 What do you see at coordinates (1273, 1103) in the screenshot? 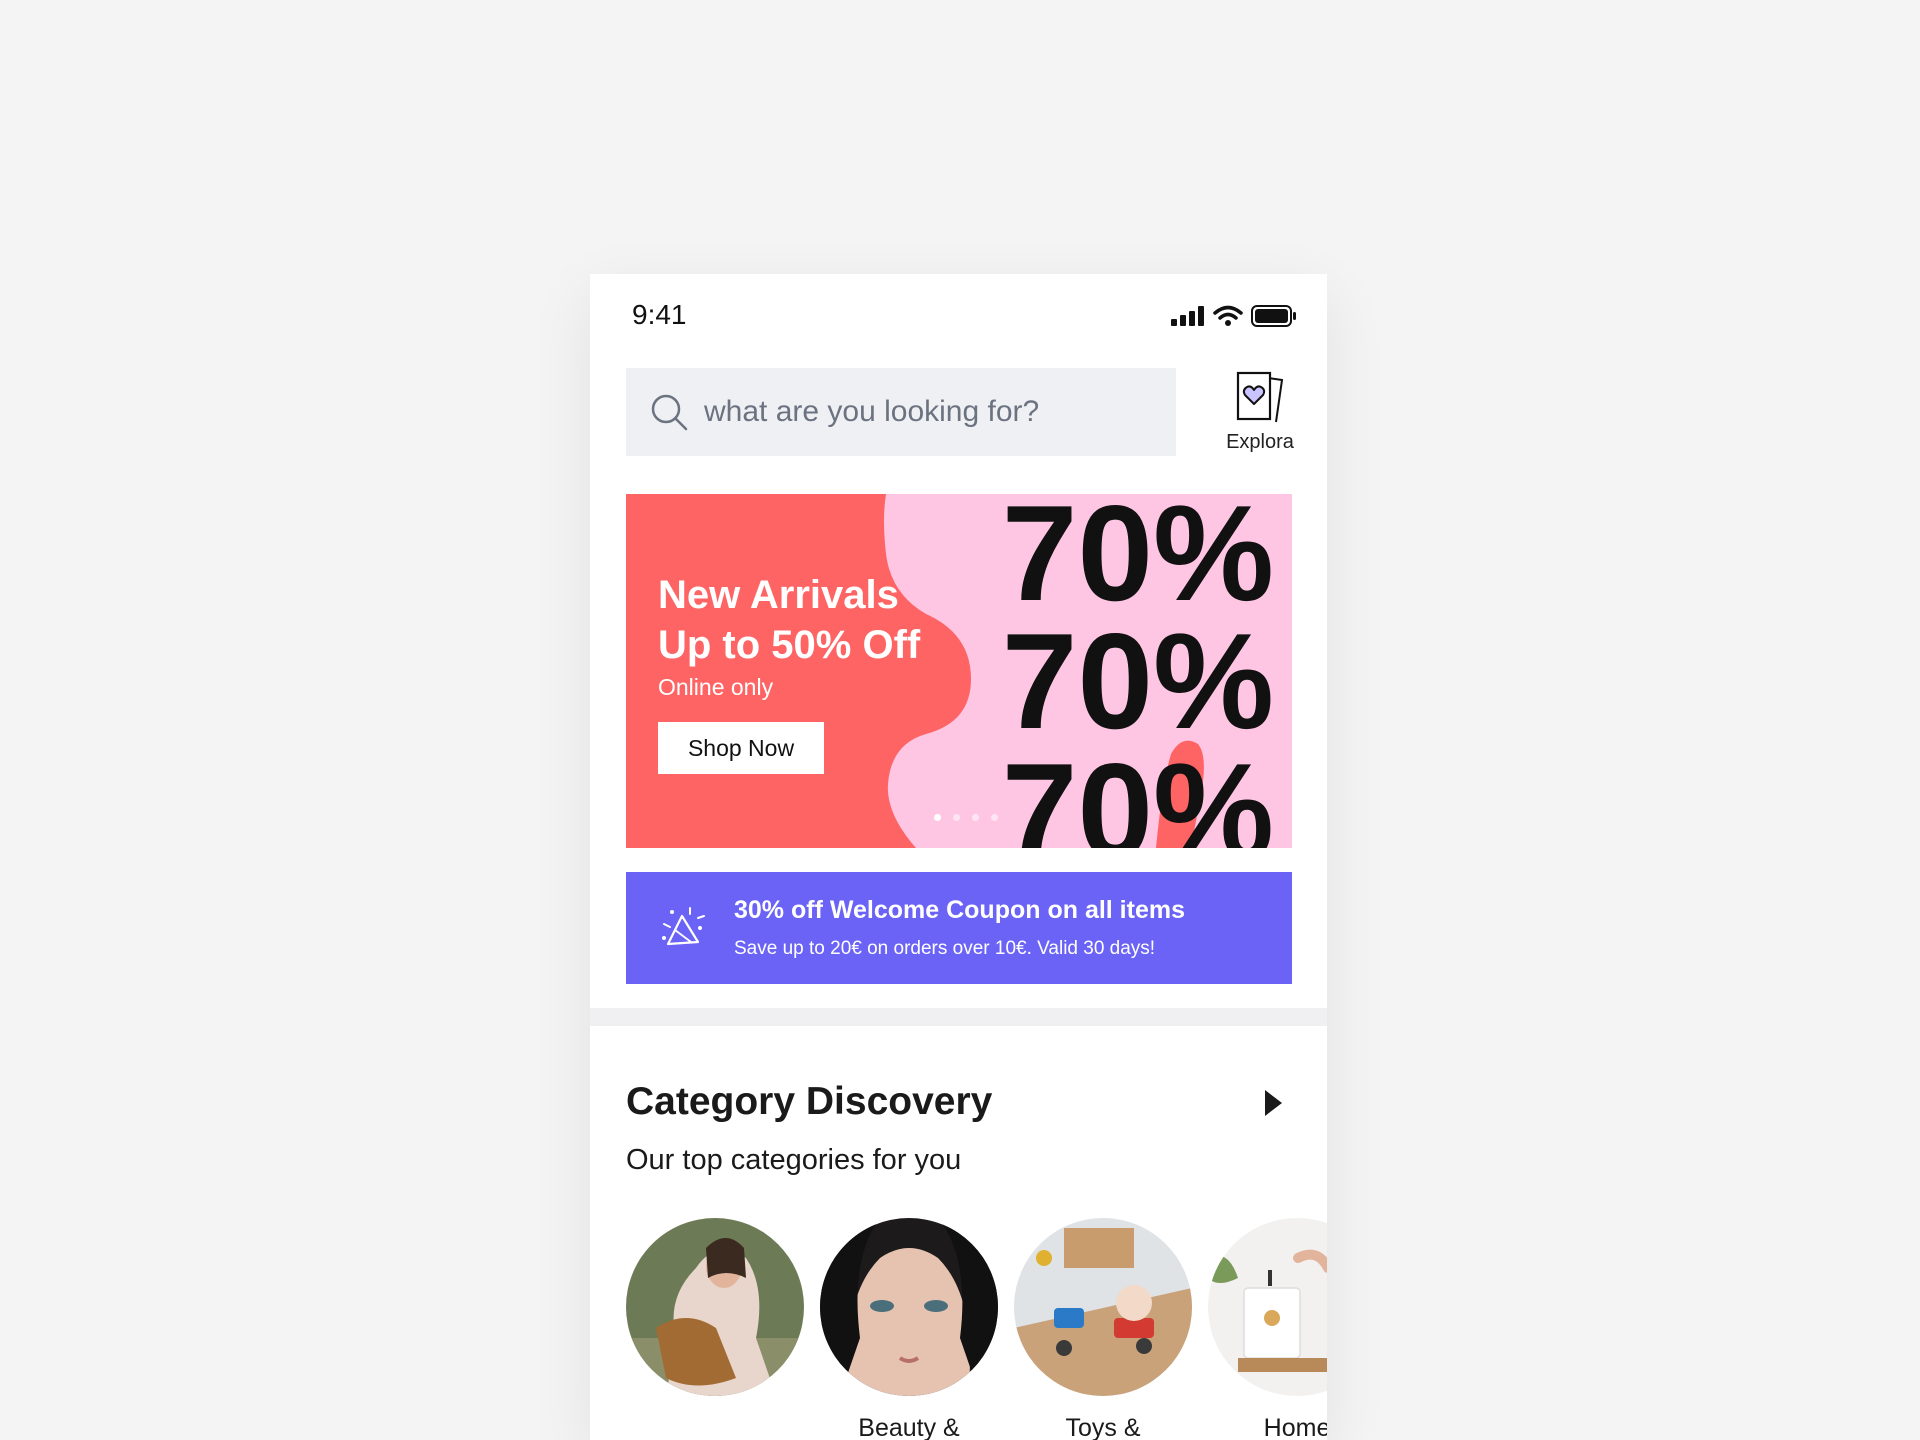
I see `chevron-right-icon` at bounding box center [1273, 1103].